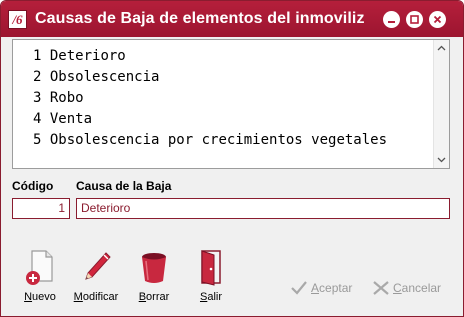  I want to click on minimize-icon, so click(391, 22).